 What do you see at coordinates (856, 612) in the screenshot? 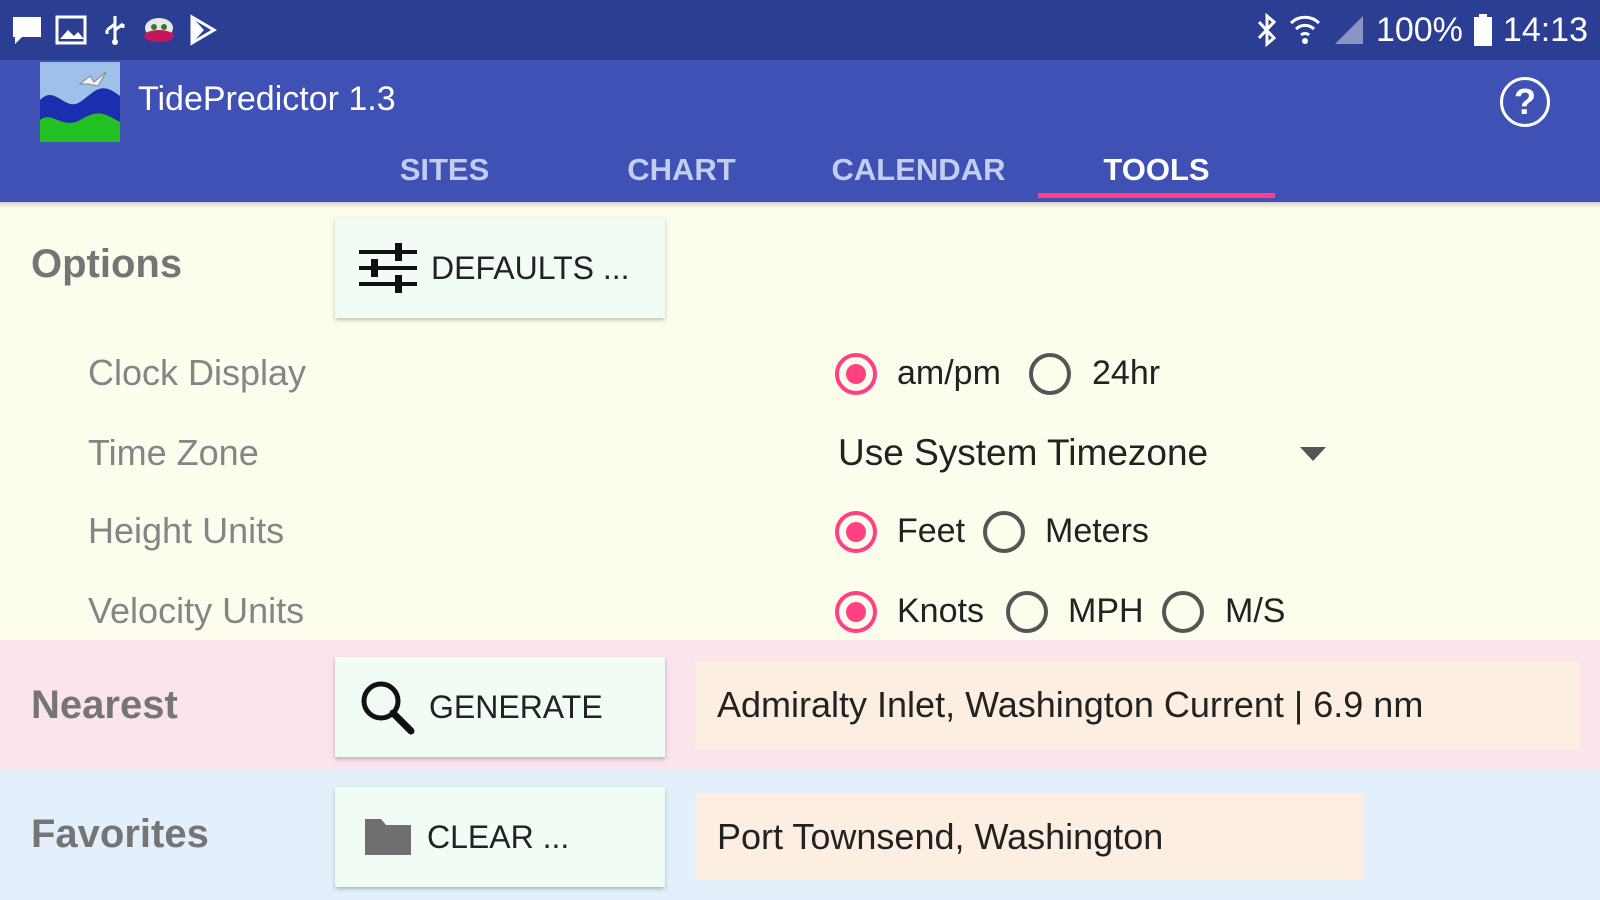
I see `radio-knots` at bounding box center [856, 612].